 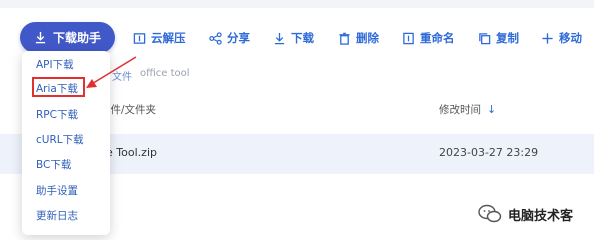 I want to click on copy-button: 复制, so click(x=498, y=38).